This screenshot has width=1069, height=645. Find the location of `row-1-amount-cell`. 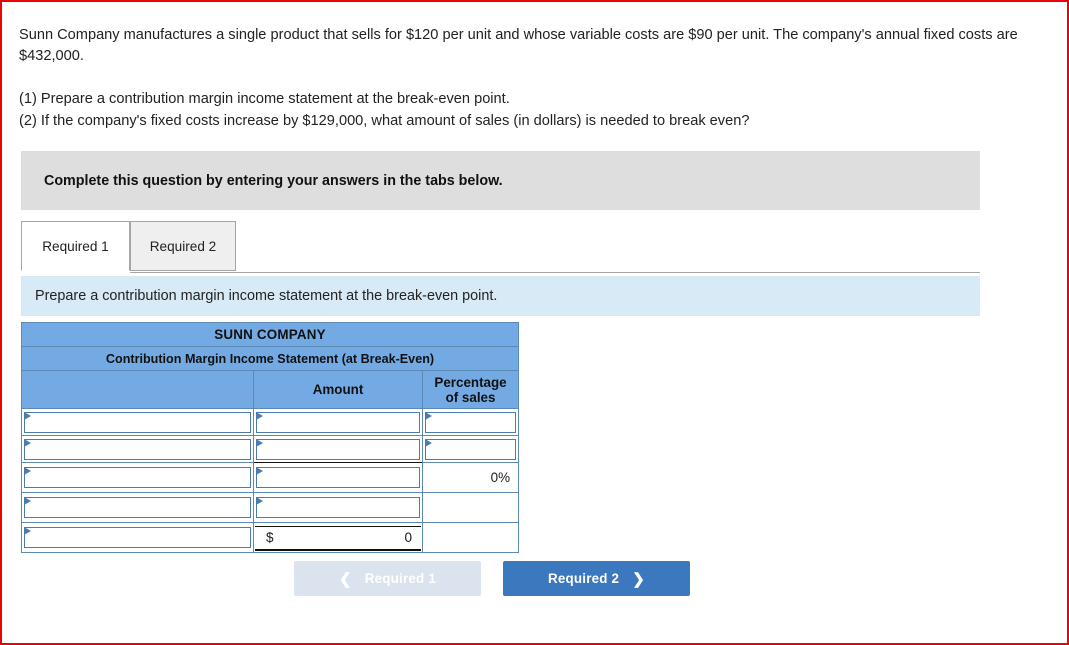

row-1-amount-cell is located at coordinates (338, 422).